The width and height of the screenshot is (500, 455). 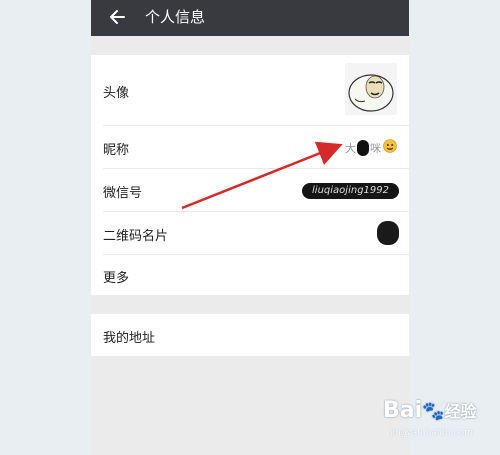 What do you see at coordinates (460, 411) in the screenshot?
I see `watermark-suffix: 经验` at bounding box center [460, 411].